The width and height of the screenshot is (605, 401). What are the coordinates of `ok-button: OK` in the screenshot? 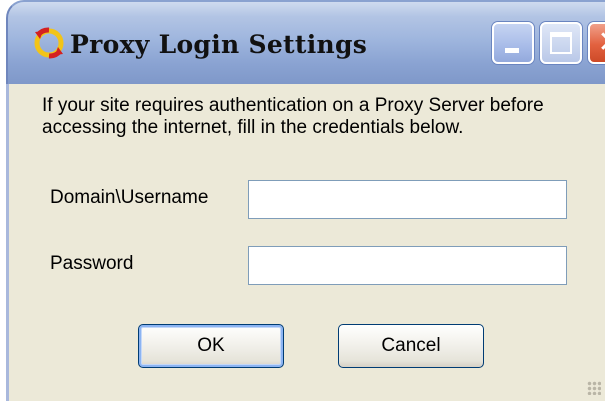 It's located at (211, 346).